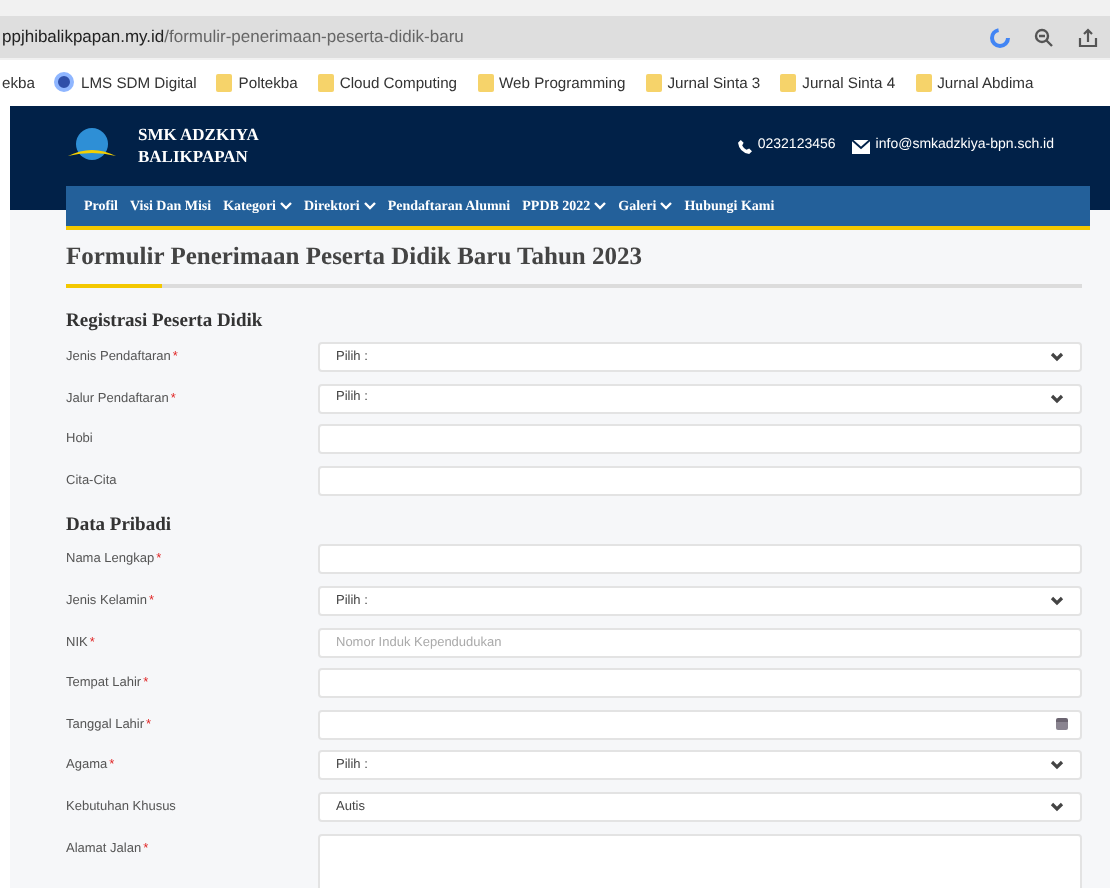 The width and height of the screenshot is (1110, 888). I want to click on calendar-icon, so click(1062, 724).